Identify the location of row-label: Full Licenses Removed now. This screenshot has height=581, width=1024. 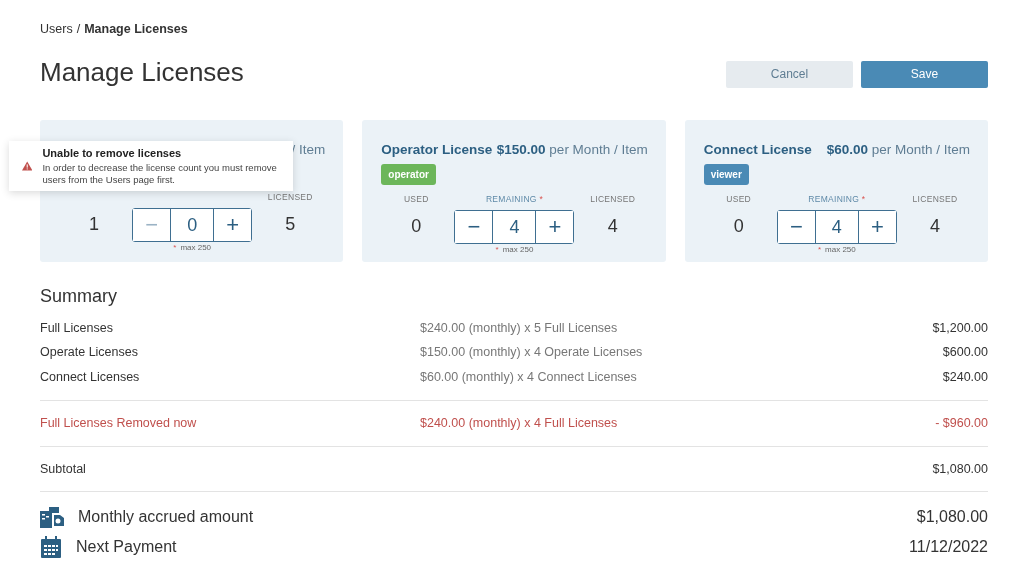
(119, 423).